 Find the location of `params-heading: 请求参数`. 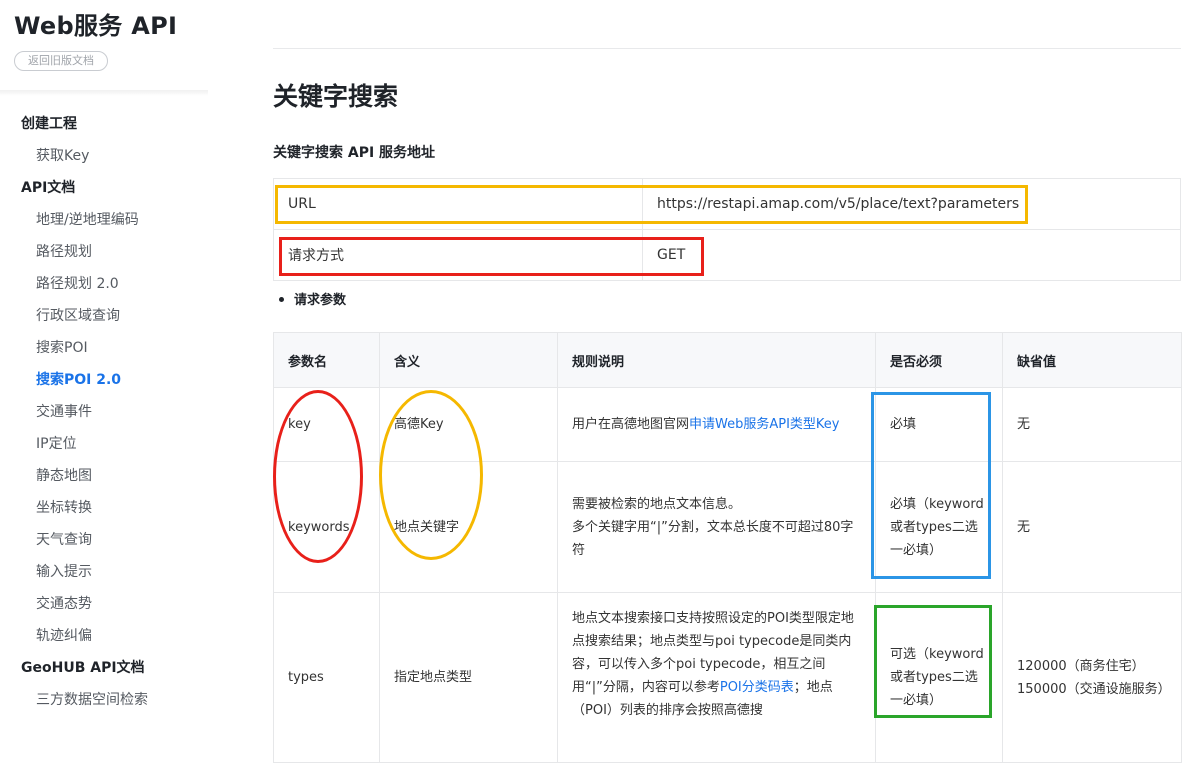

params-heading: 请求参数 is located at coordinates (309, 298).